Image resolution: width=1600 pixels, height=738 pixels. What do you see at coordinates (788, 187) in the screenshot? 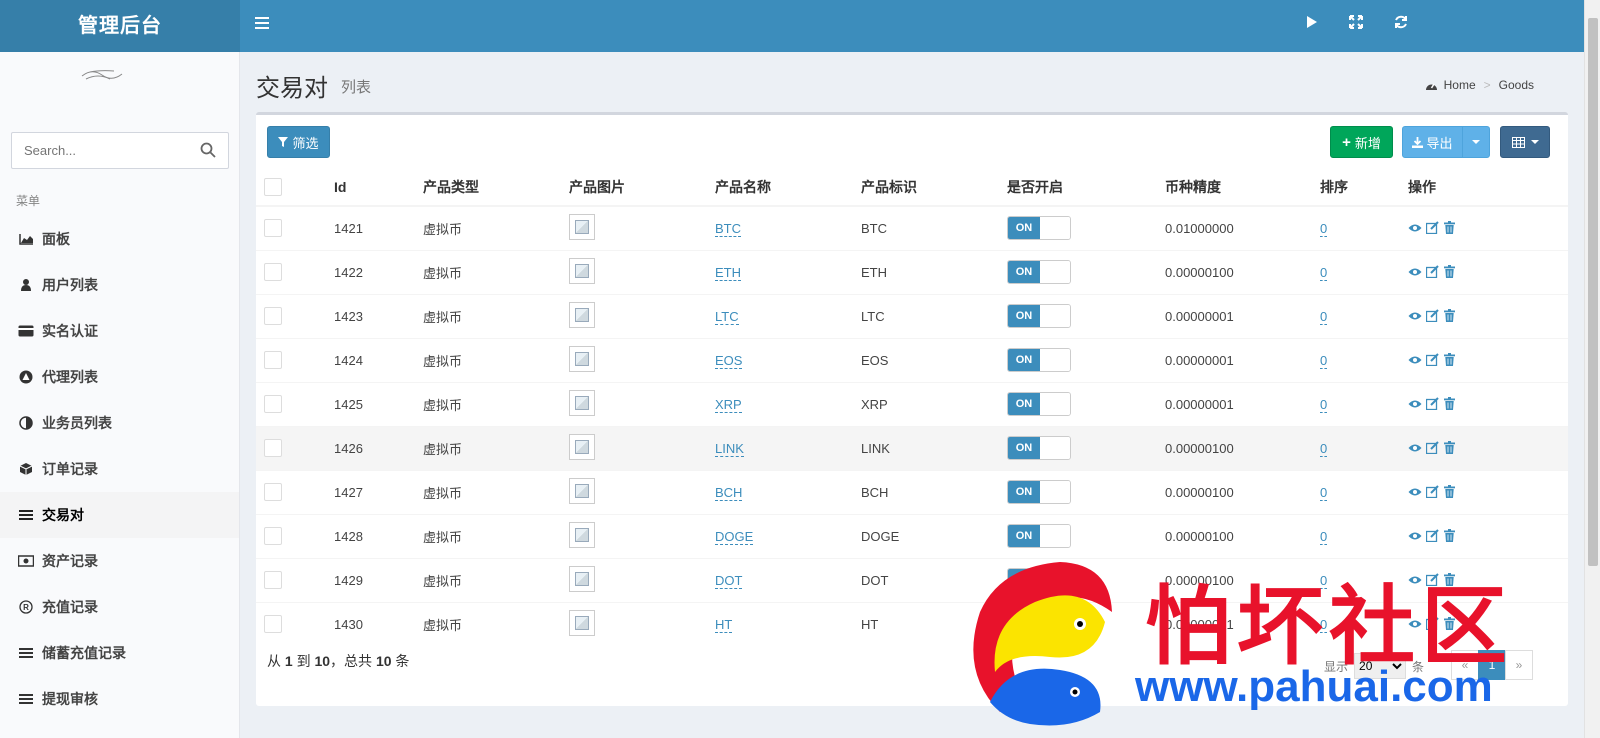
I see `column-header: 产品名称` at bounding box center [788, 187].